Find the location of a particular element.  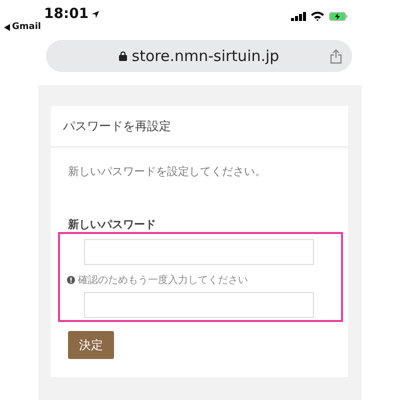

field-label: 新しいパスワード is located at coordinates (112, 224).